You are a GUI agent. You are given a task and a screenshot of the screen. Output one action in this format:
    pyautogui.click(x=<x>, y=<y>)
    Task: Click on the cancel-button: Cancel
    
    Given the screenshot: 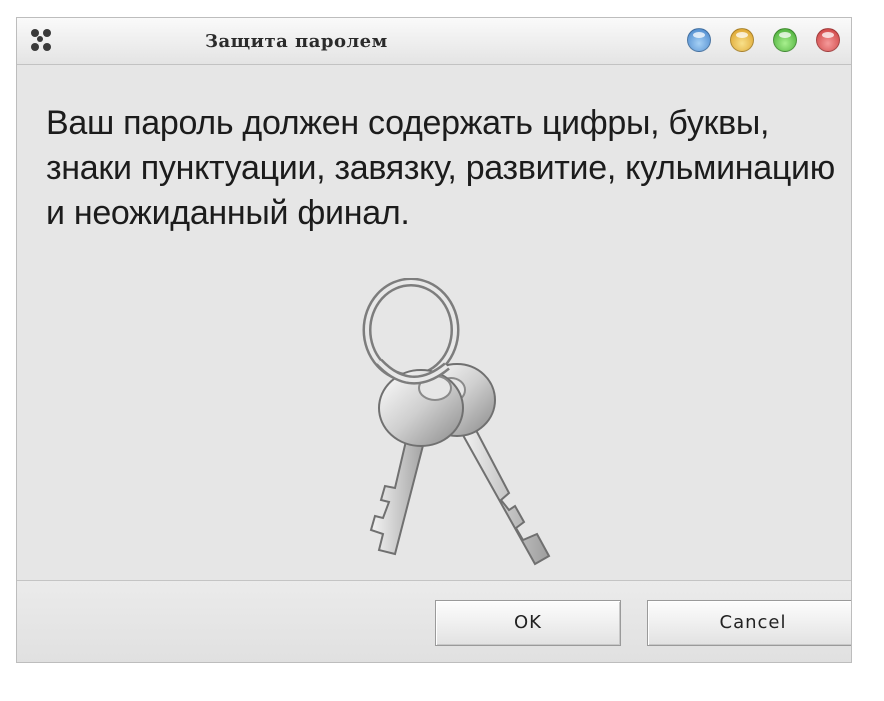 What is the action you would take?
    pyautogui.click(x=749, y=623)
    